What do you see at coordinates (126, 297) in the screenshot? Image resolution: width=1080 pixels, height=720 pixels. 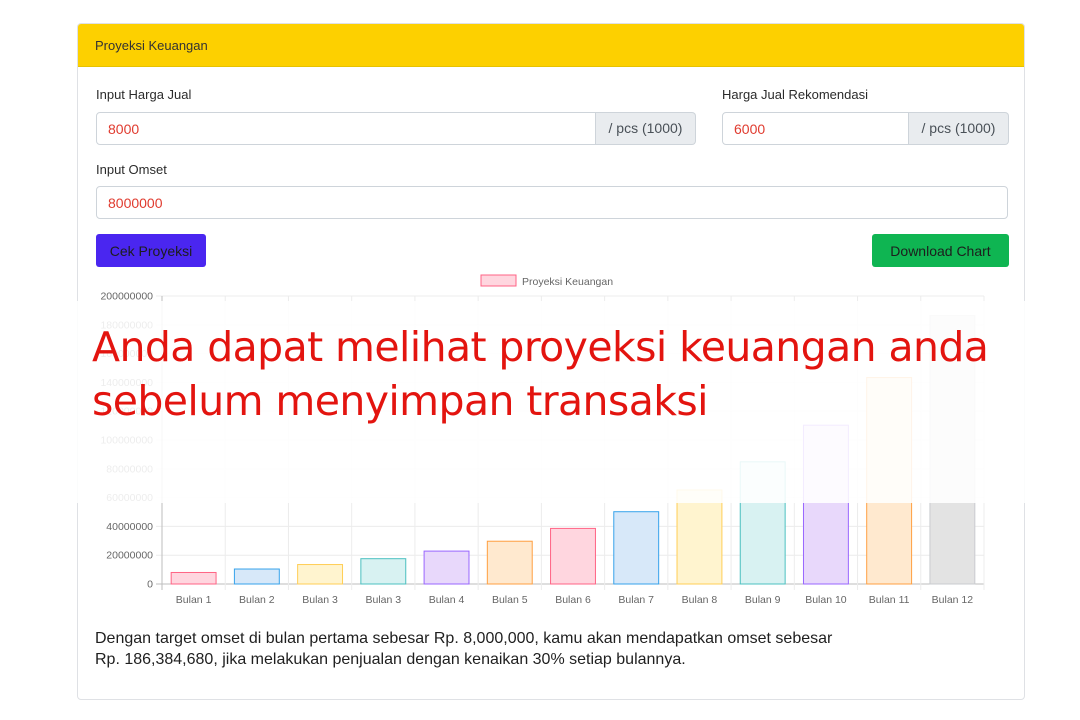 I see `y-tick-label: 200000000` at bounding box center [126, 297].